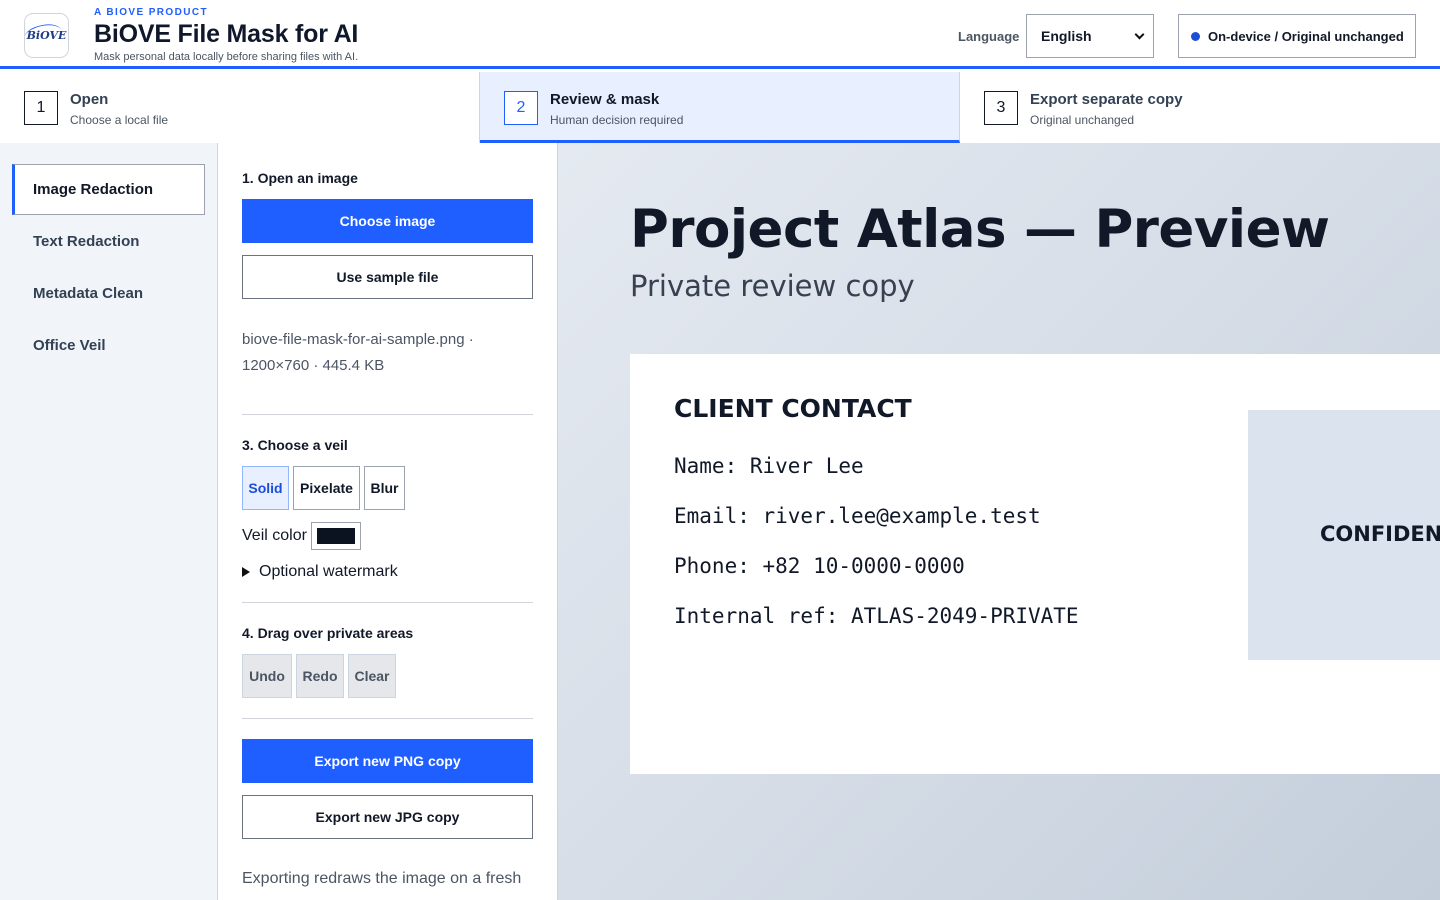 This screenshot has width=1440, height=900. I want to click on drag-areas-heading: 4. Drag over private areas, so click(328, 633).